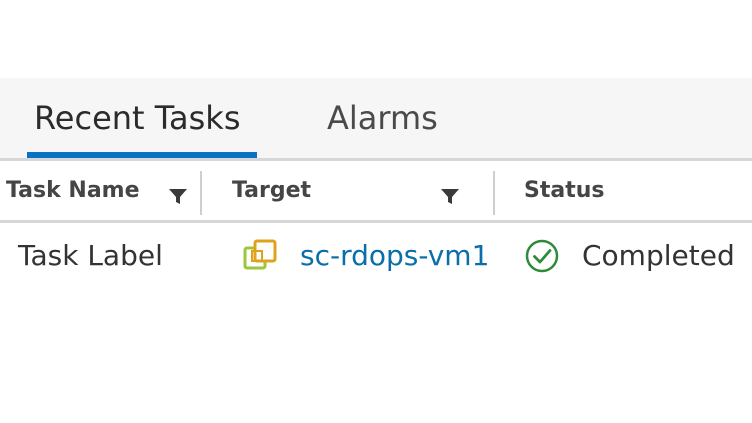  What do you see at coordinates (394, 256) in the screenshot?
I see `target-link: sc-rdops-vm1` at bounding box center [394, 256].